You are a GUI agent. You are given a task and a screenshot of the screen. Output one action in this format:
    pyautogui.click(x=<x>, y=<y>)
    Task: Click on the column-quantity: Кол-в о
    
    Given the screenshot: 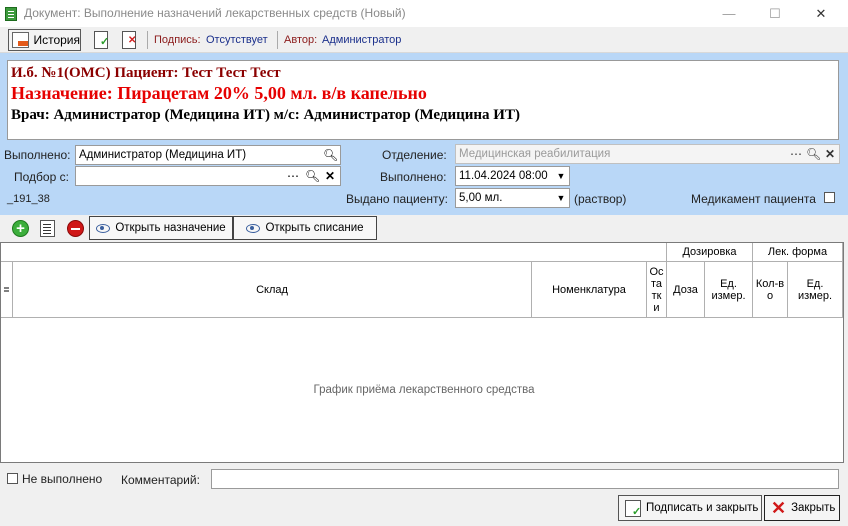 What is the action you would take?
    pyautogui.click(x=770, y=290)
    